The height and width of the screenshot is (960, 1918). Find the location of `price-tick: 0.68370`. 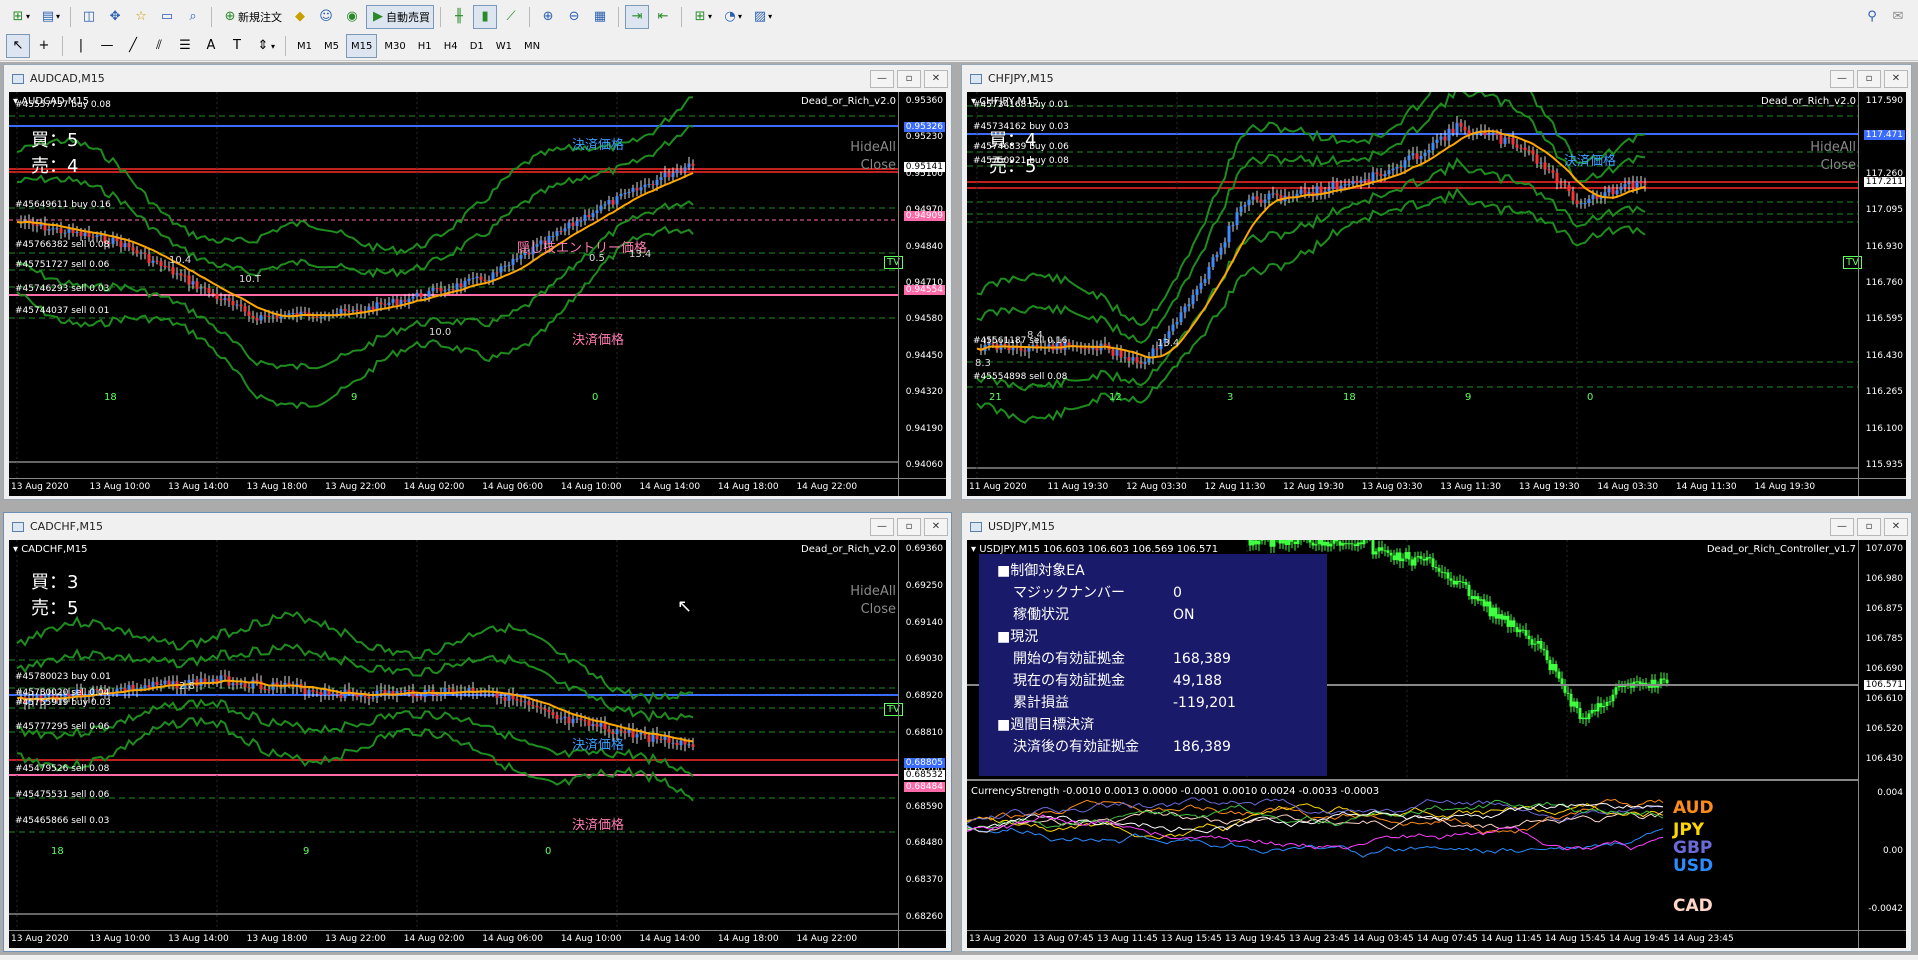

price-tick: 0.68370 is located at coordinates (924, 880).